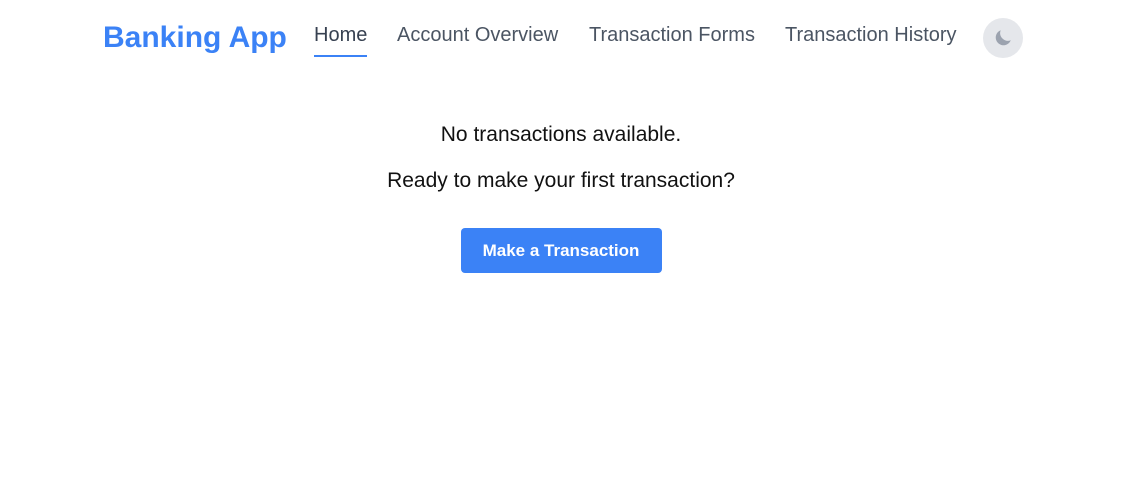 The height and width of the screenshot is (487, 1122). I want to click on nav-transaction-forms: Transaction Forms, so click(672, 35).